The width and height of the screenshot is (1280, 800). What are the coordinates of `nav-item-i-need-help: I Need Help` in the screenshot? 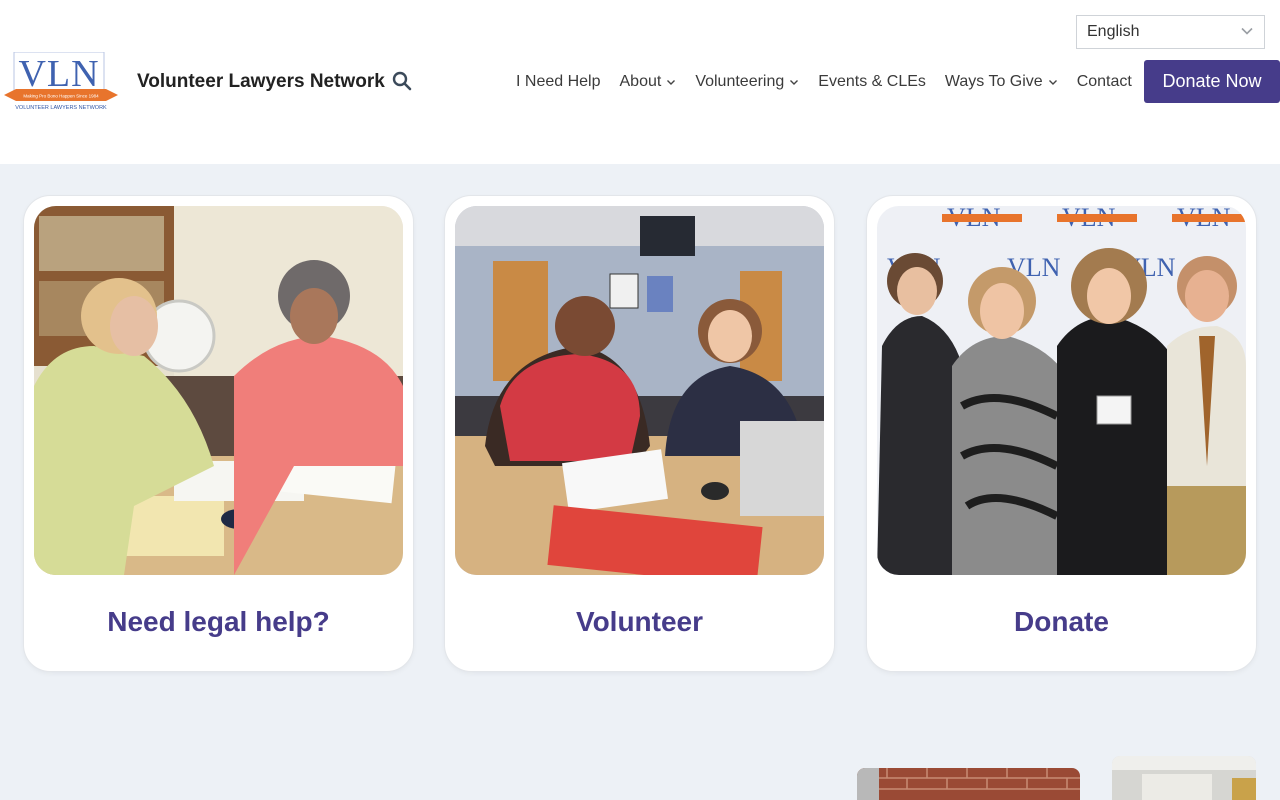 It's located at (558, 82).